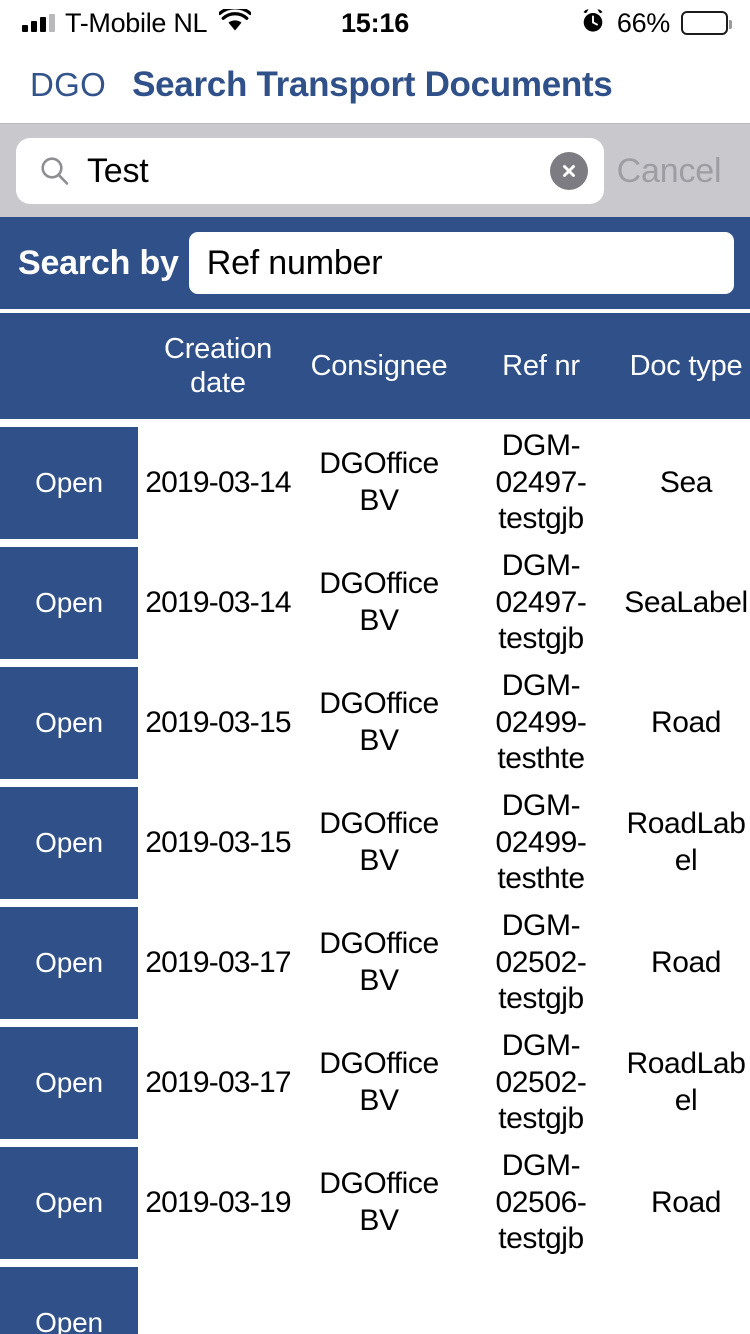  I want to click on cell-doc-type: SeaLabel, so click(686, 602).